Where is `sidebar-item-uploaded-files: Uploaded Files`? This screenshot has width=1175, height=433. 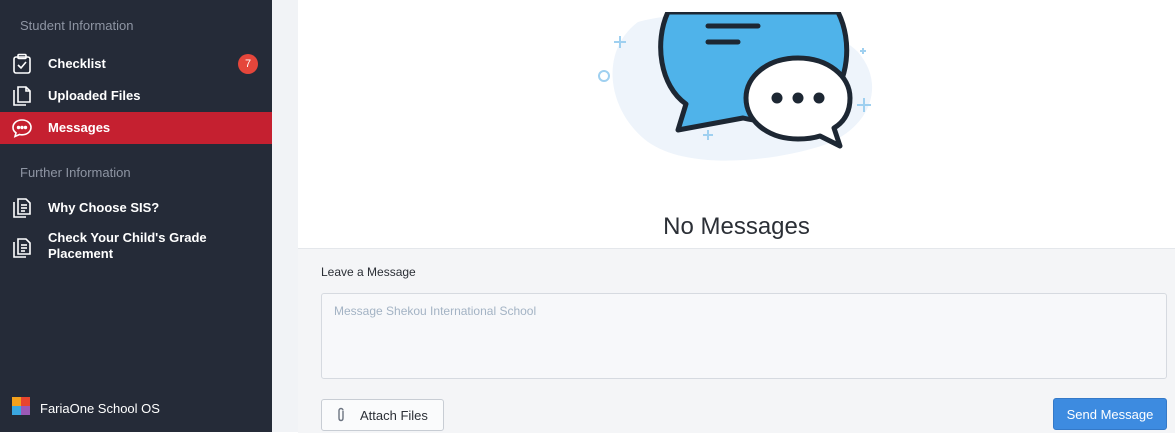 sidebar-item-uploaded-files: Uploaded Files is located at coordinates (136, 96).